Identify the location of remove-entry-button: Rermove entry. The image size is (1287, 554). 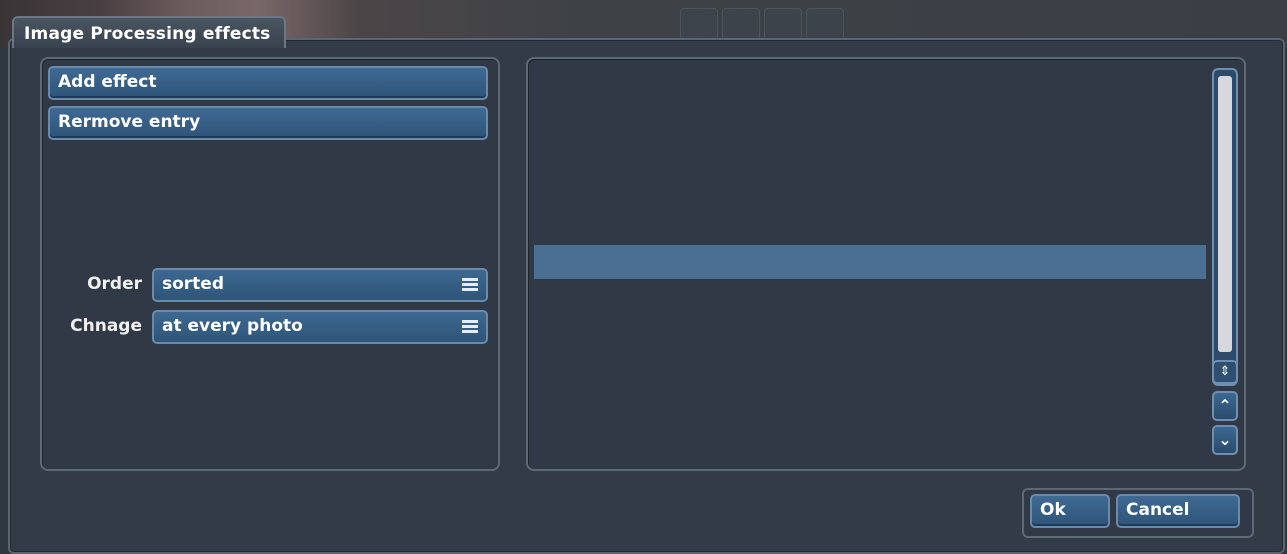
(268, 123).